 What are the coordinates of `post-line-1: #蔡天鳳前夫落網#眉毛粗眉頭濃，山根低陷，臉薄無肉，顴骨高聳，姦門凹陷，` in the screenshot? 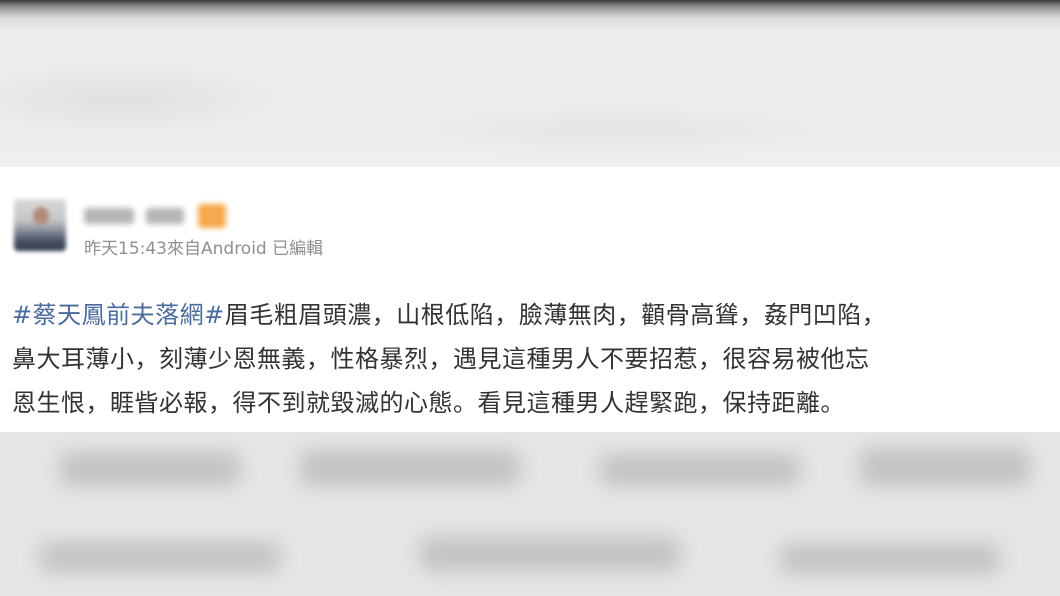 It's located at (532, 315).